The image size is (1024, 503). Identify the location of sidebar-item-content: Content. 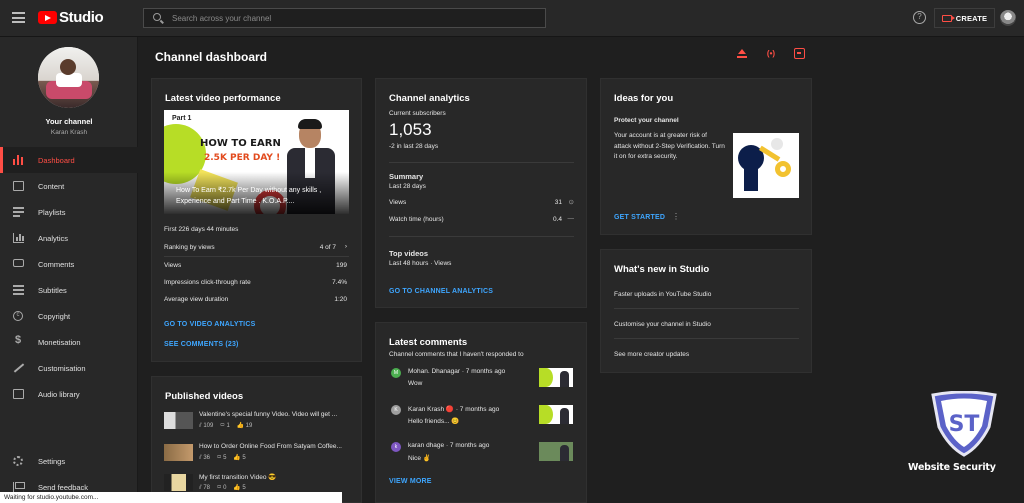
(69, 186).